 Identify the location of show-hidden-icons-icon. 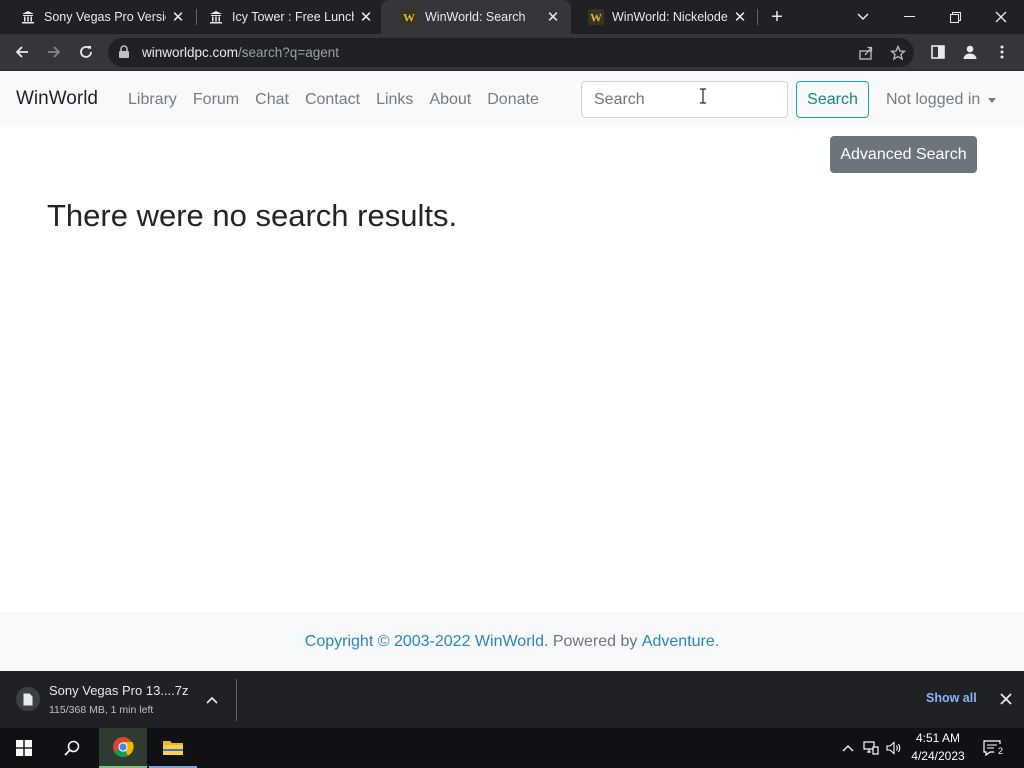
(848, 748).